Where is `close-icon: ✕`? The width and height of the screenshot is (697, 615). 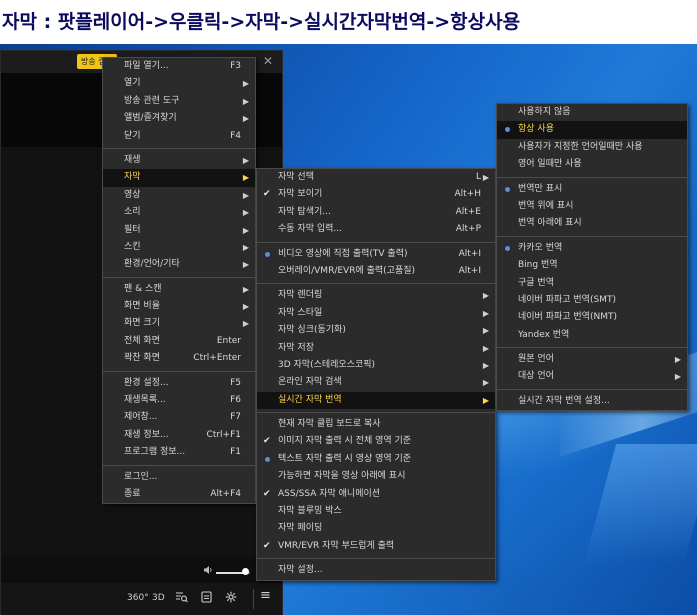
close-icon: ✕ is located at coordinates (268, 61).